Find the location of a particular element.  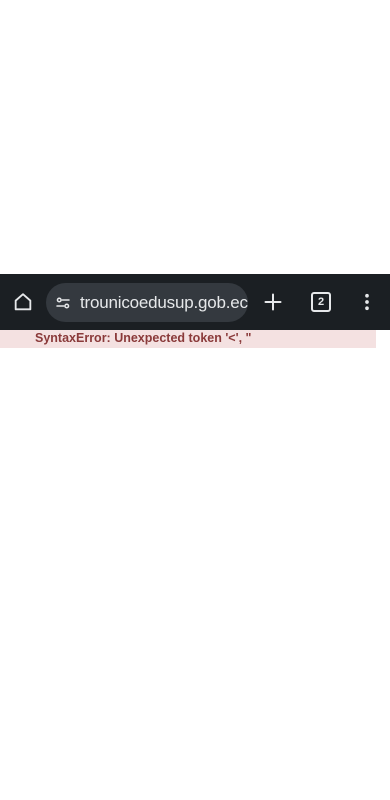

browser-toolbar: trounicoedusup.gob.ec 2 is located at coordinates (195, 302).